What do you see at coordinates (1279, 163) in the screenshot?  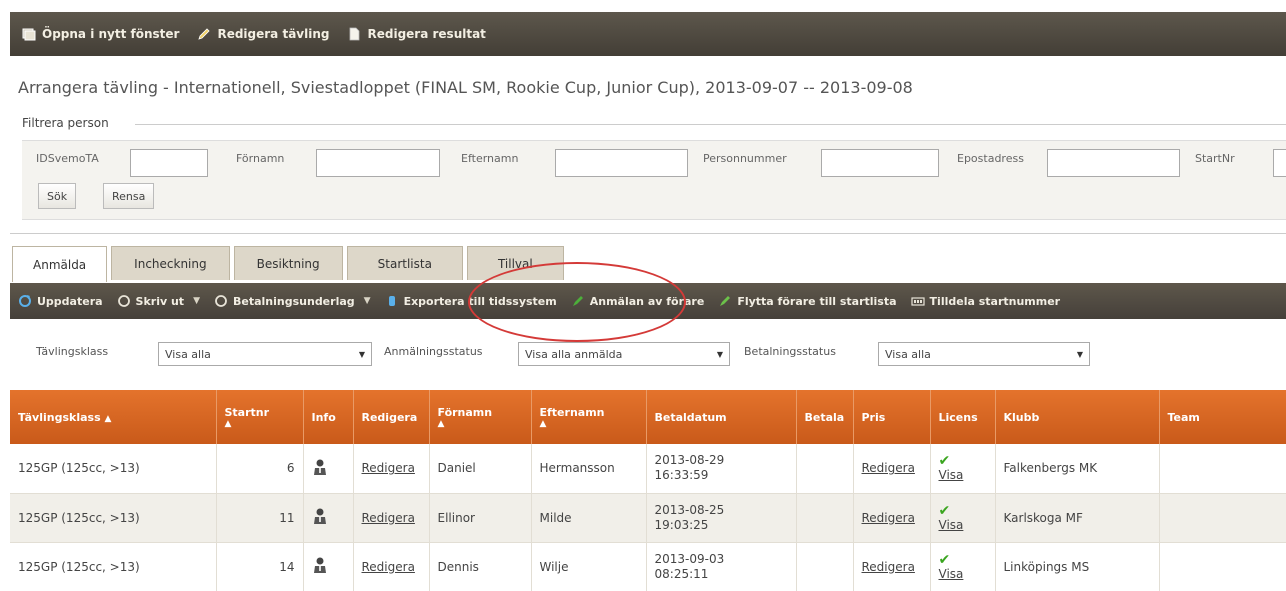 I see `startnr-input` at bounding box center [1279, 163].